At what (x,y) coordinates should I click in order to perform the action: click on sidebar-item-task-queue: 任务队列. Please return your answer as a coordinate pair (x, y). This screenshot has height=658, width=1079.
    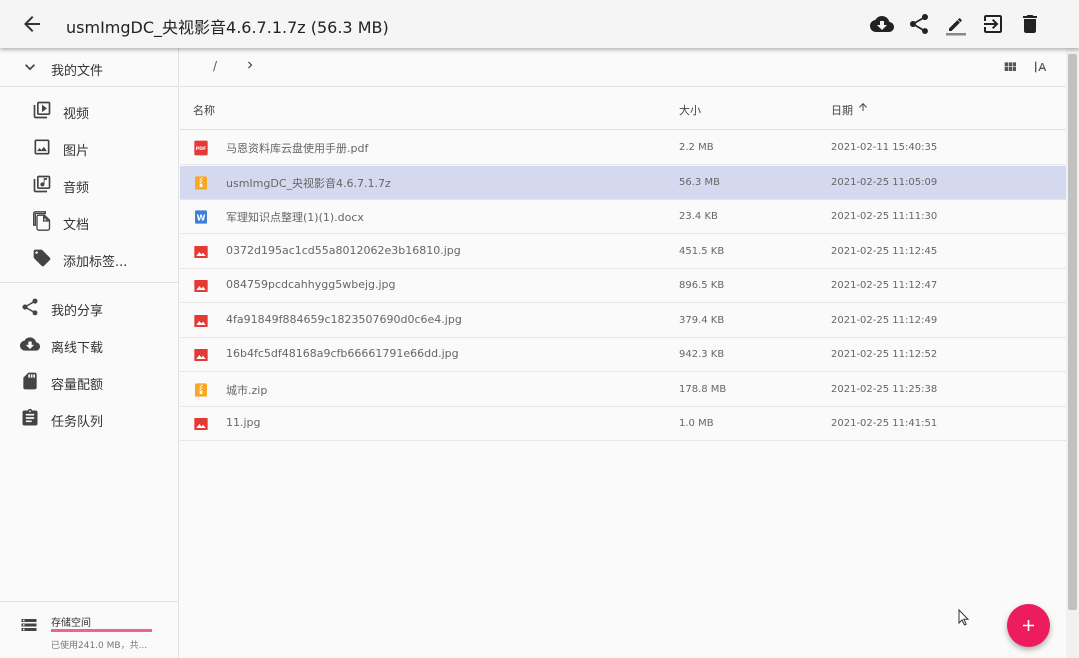
    Looking at the image, I should click on (89, 418).